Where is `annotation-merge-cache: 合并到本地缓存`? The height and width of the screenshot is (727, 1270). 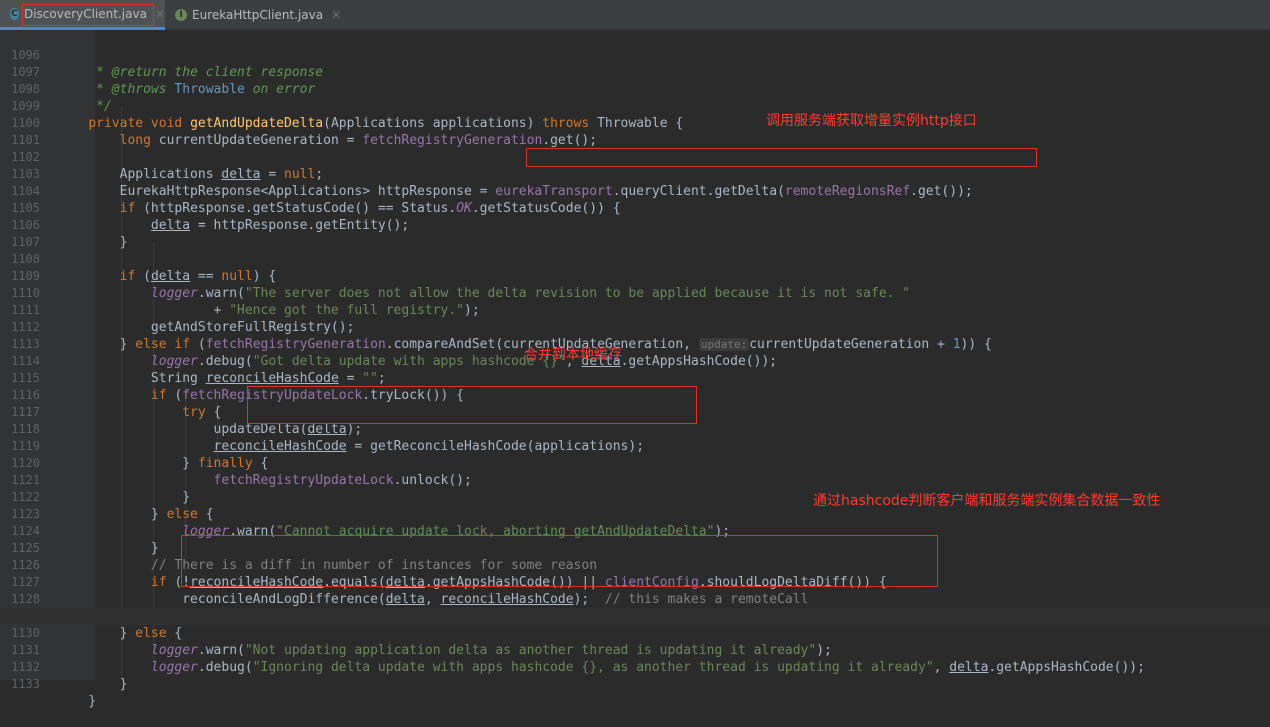
annotation-merge-cache: 合并到本地缓存 is located at coordinates (573, 355).